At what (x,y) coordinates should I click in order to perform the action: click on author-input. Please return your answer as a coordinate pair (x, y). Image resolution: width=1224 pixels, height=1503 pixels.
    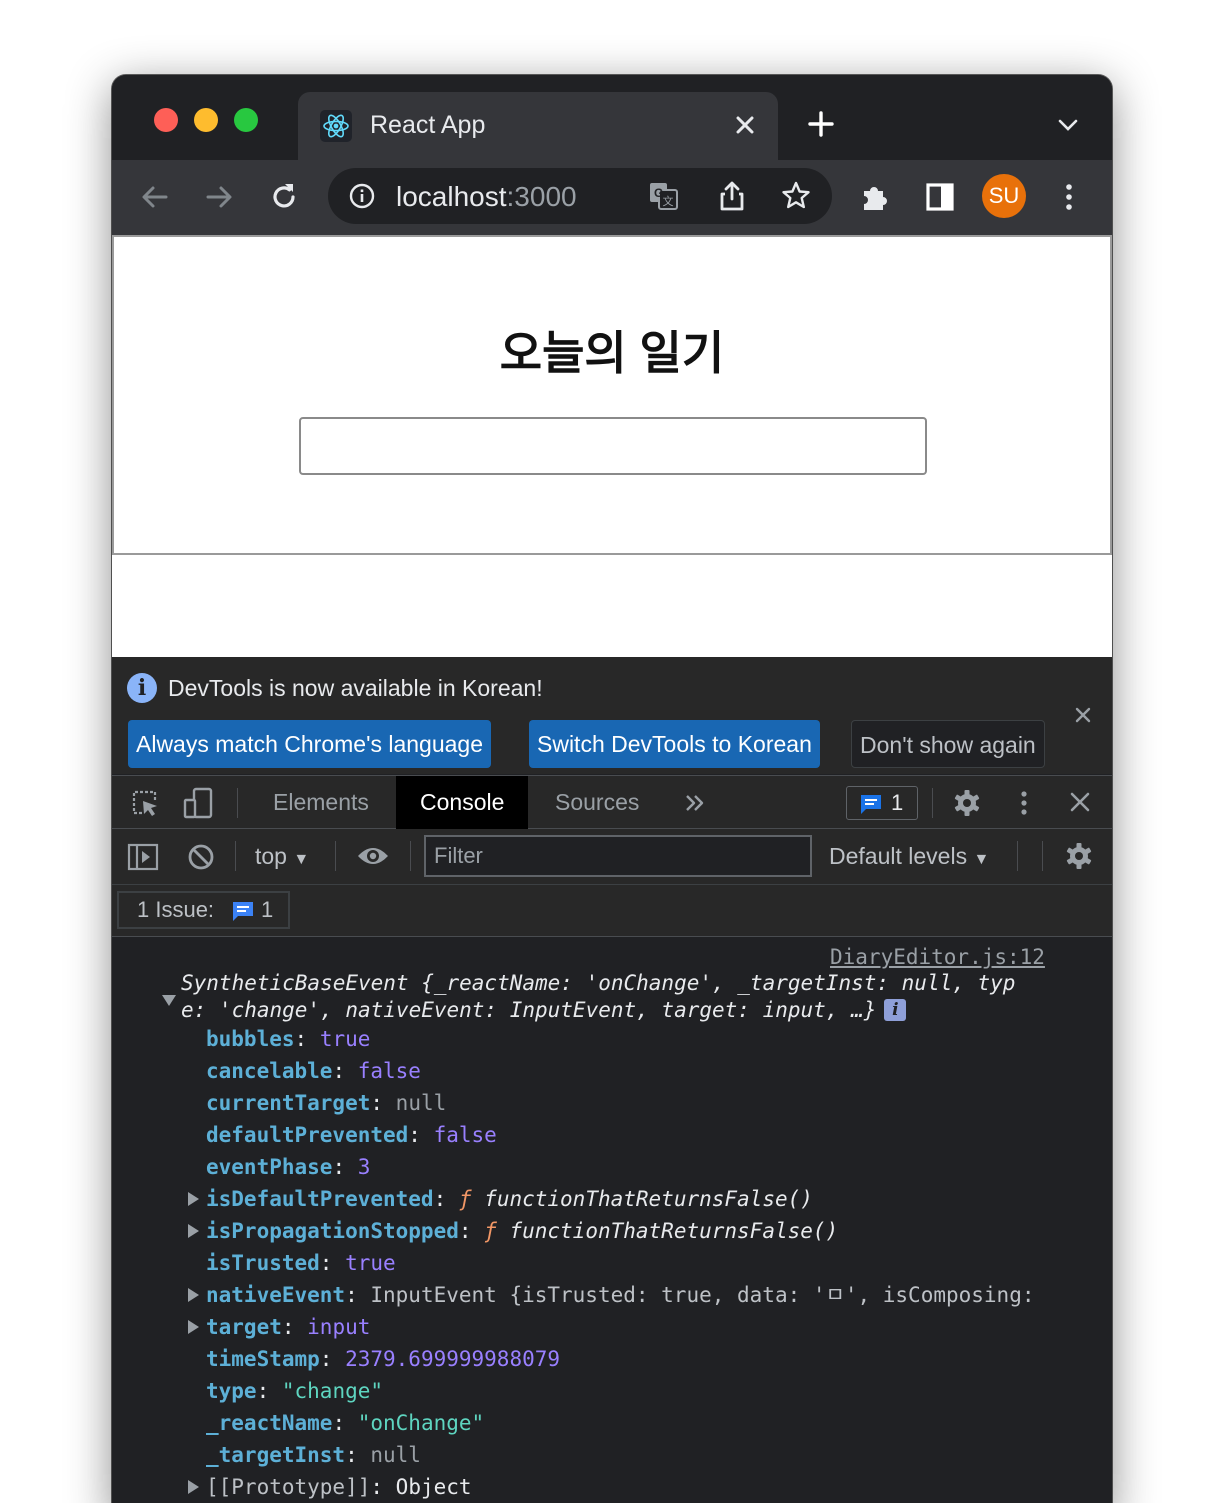
    Looking at the image, I should click on (613, 446).